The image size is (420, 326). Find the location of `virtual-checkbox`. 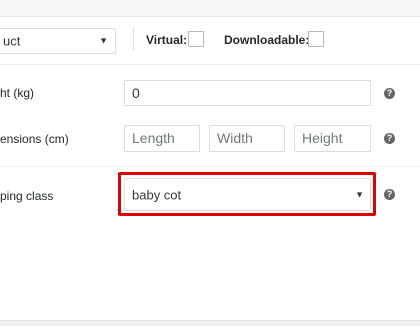

virtual-checkbox is located at coordinates (196, 39).